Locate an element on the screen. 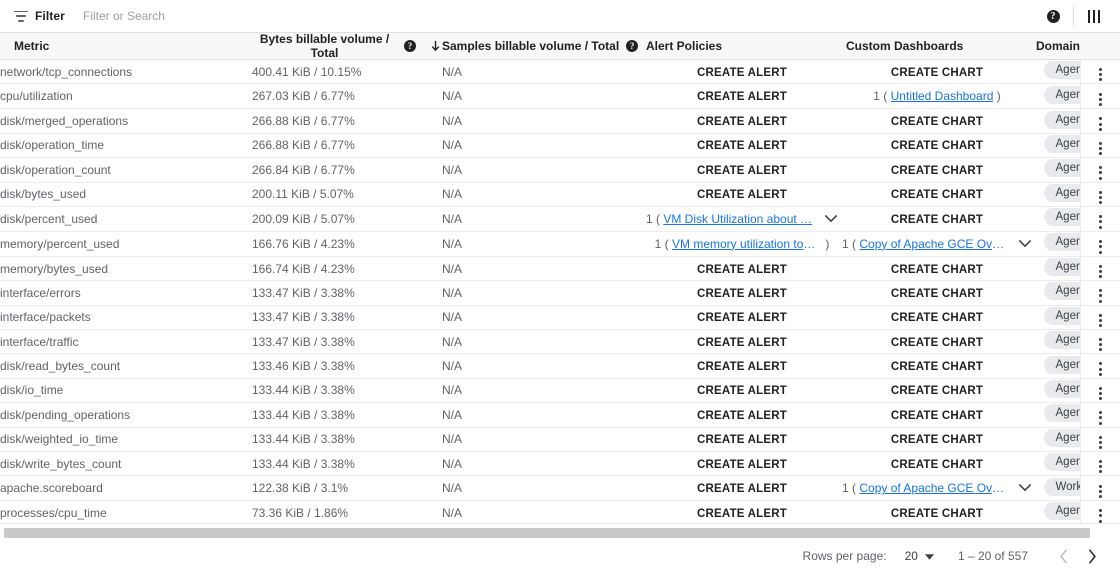 The width and height of the screenshot is (1120, 574). column-header-samples-billable-volume: Samples billable volume / Total ? is located at coordinates (542, 46).